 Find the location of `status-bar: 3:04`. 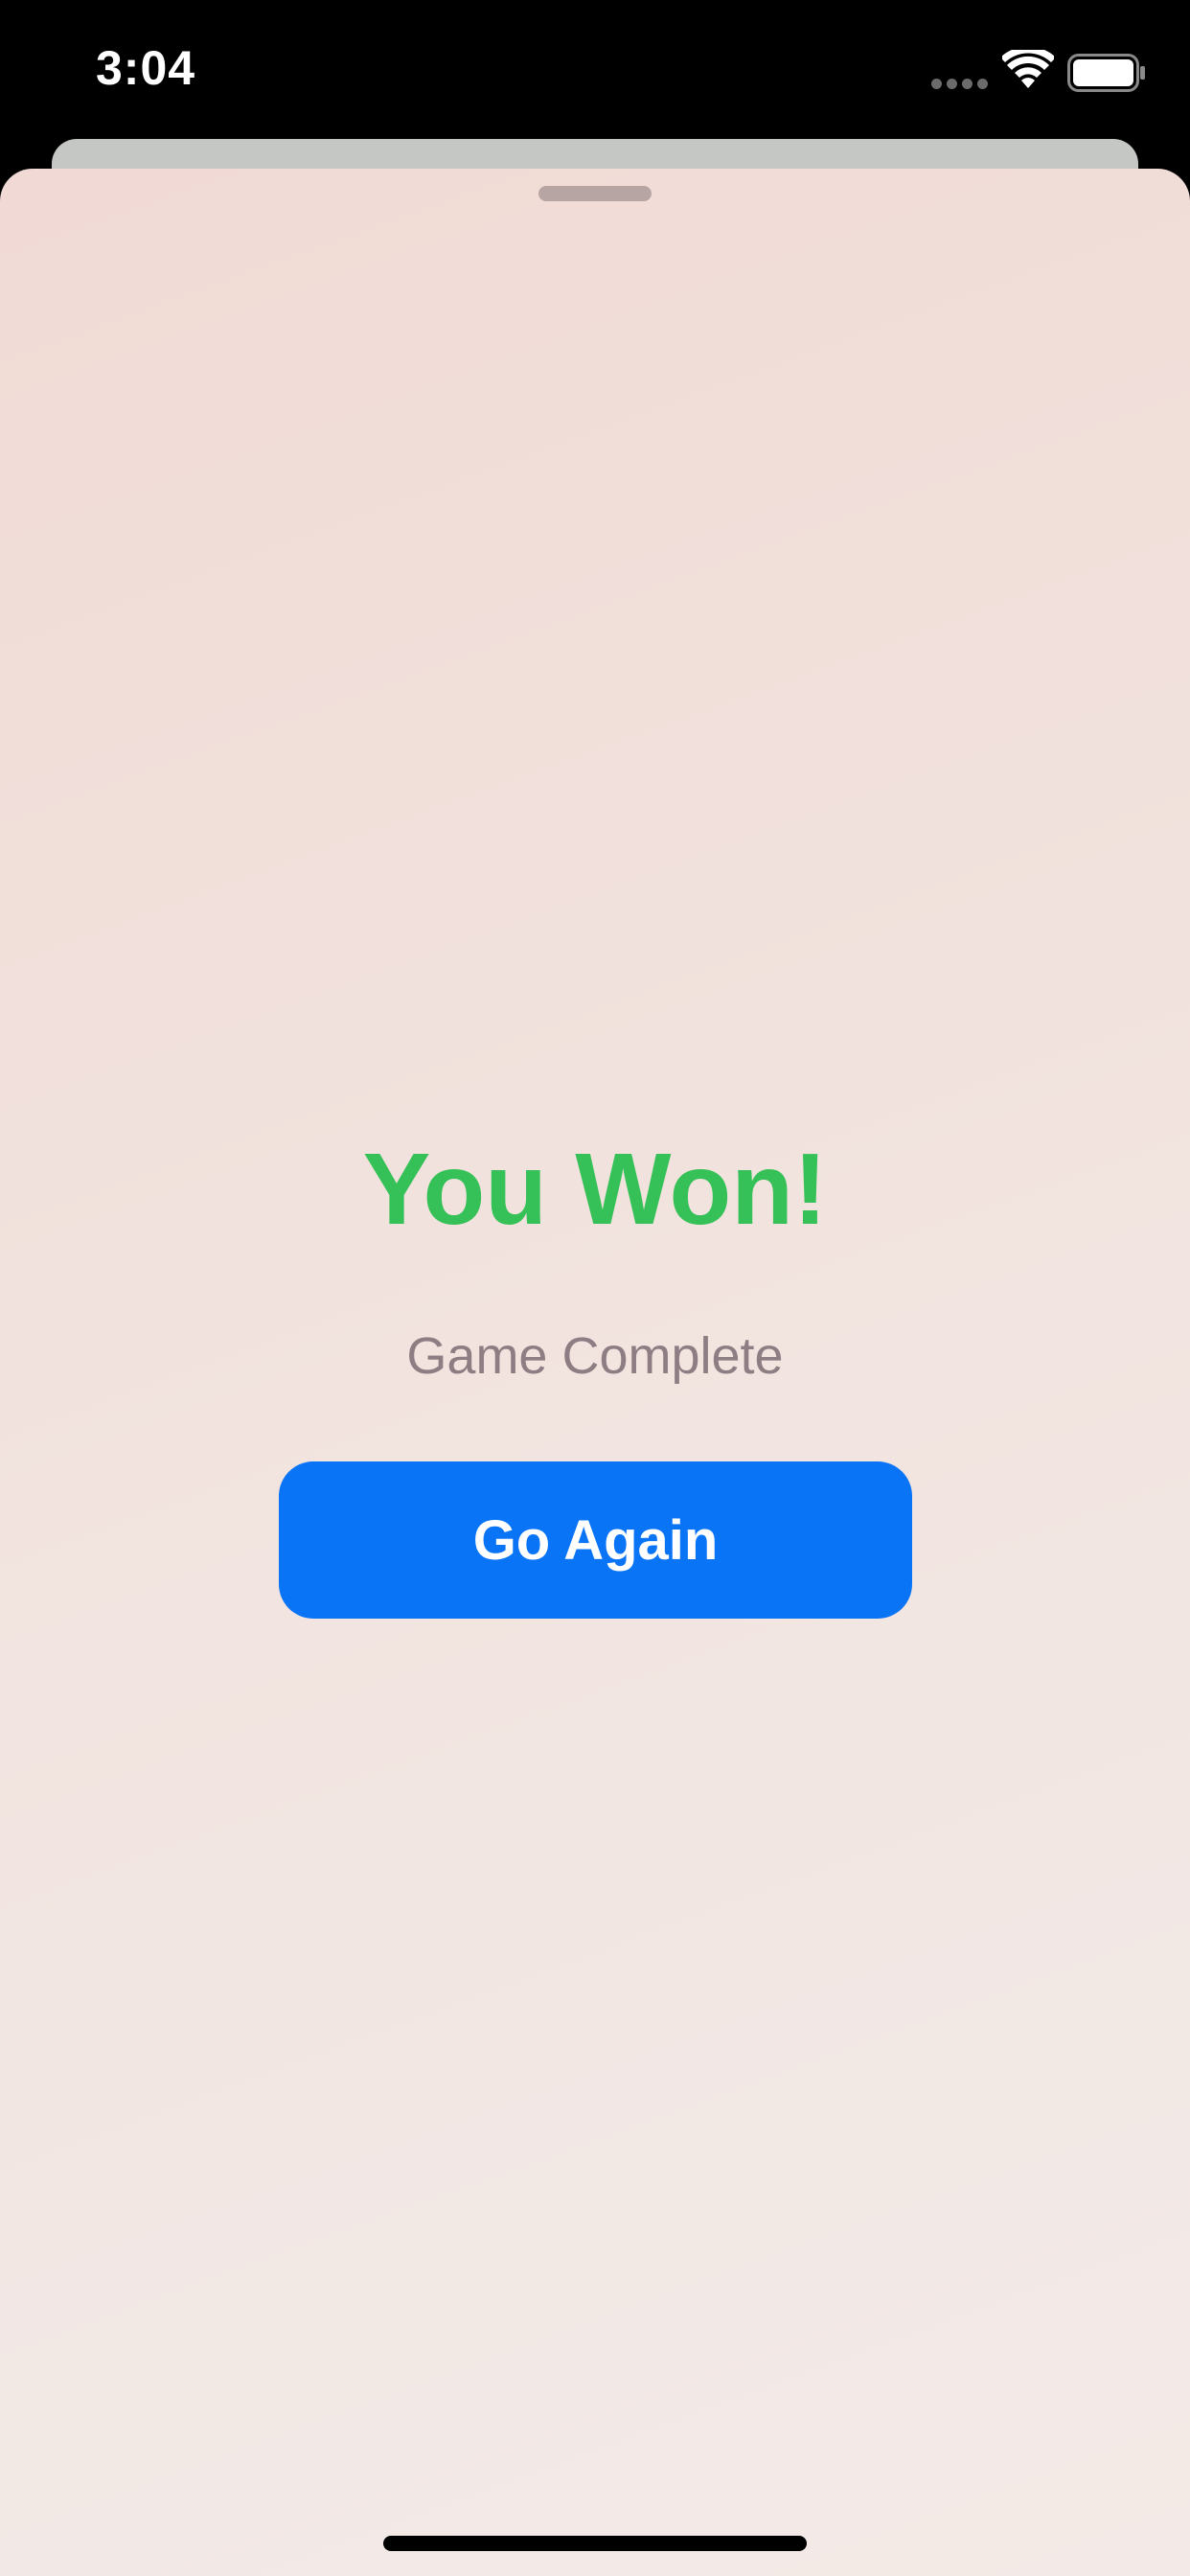

status-bar: 3:04 is located at coordinates (595, 69).